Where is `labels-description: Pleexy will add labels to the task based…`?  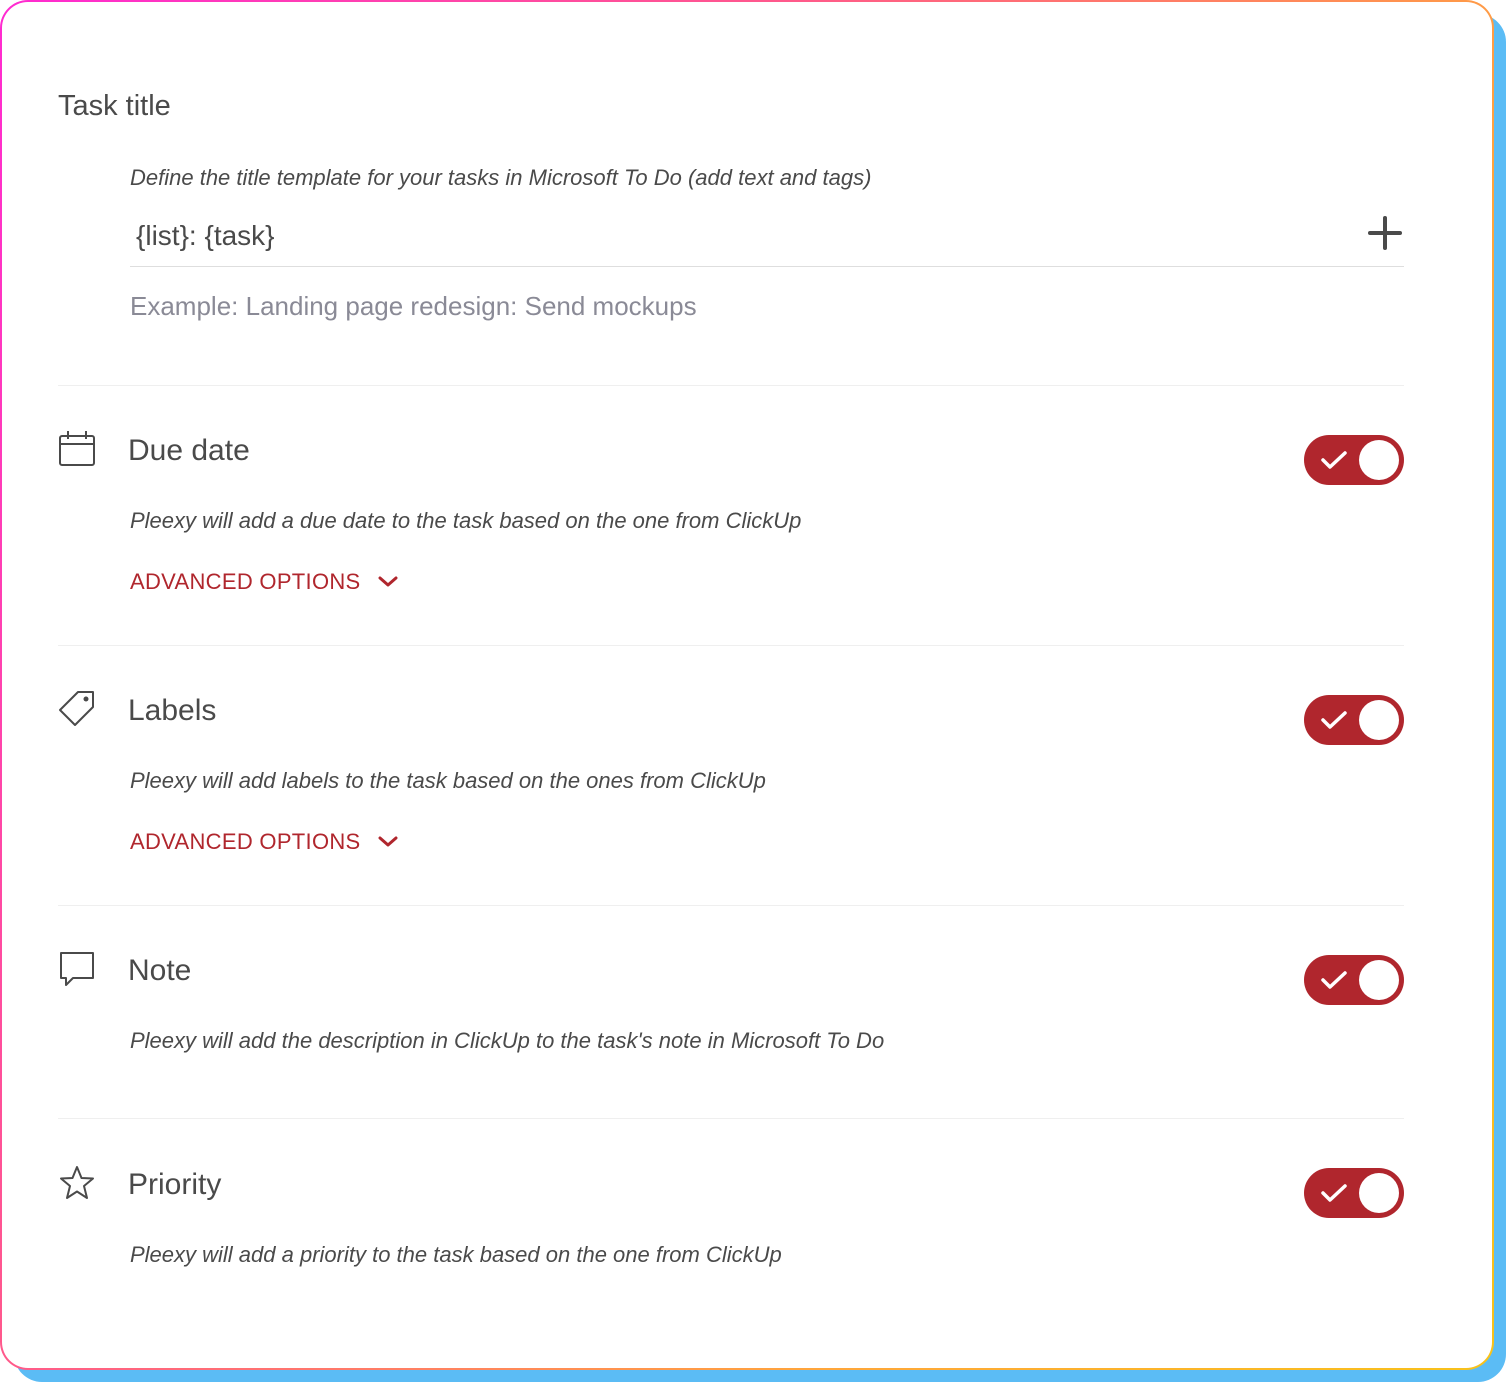
labels-description: Pleexy will add labels to the task based… is located at coordinates (448, 780).